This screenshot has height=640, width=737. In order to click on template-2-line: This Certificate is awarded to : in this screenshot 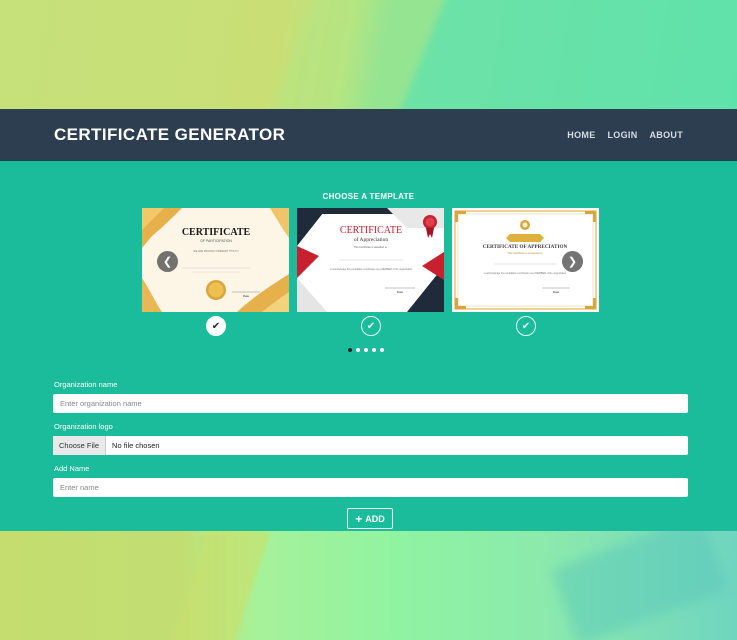, I will do `click(371, 247)`.